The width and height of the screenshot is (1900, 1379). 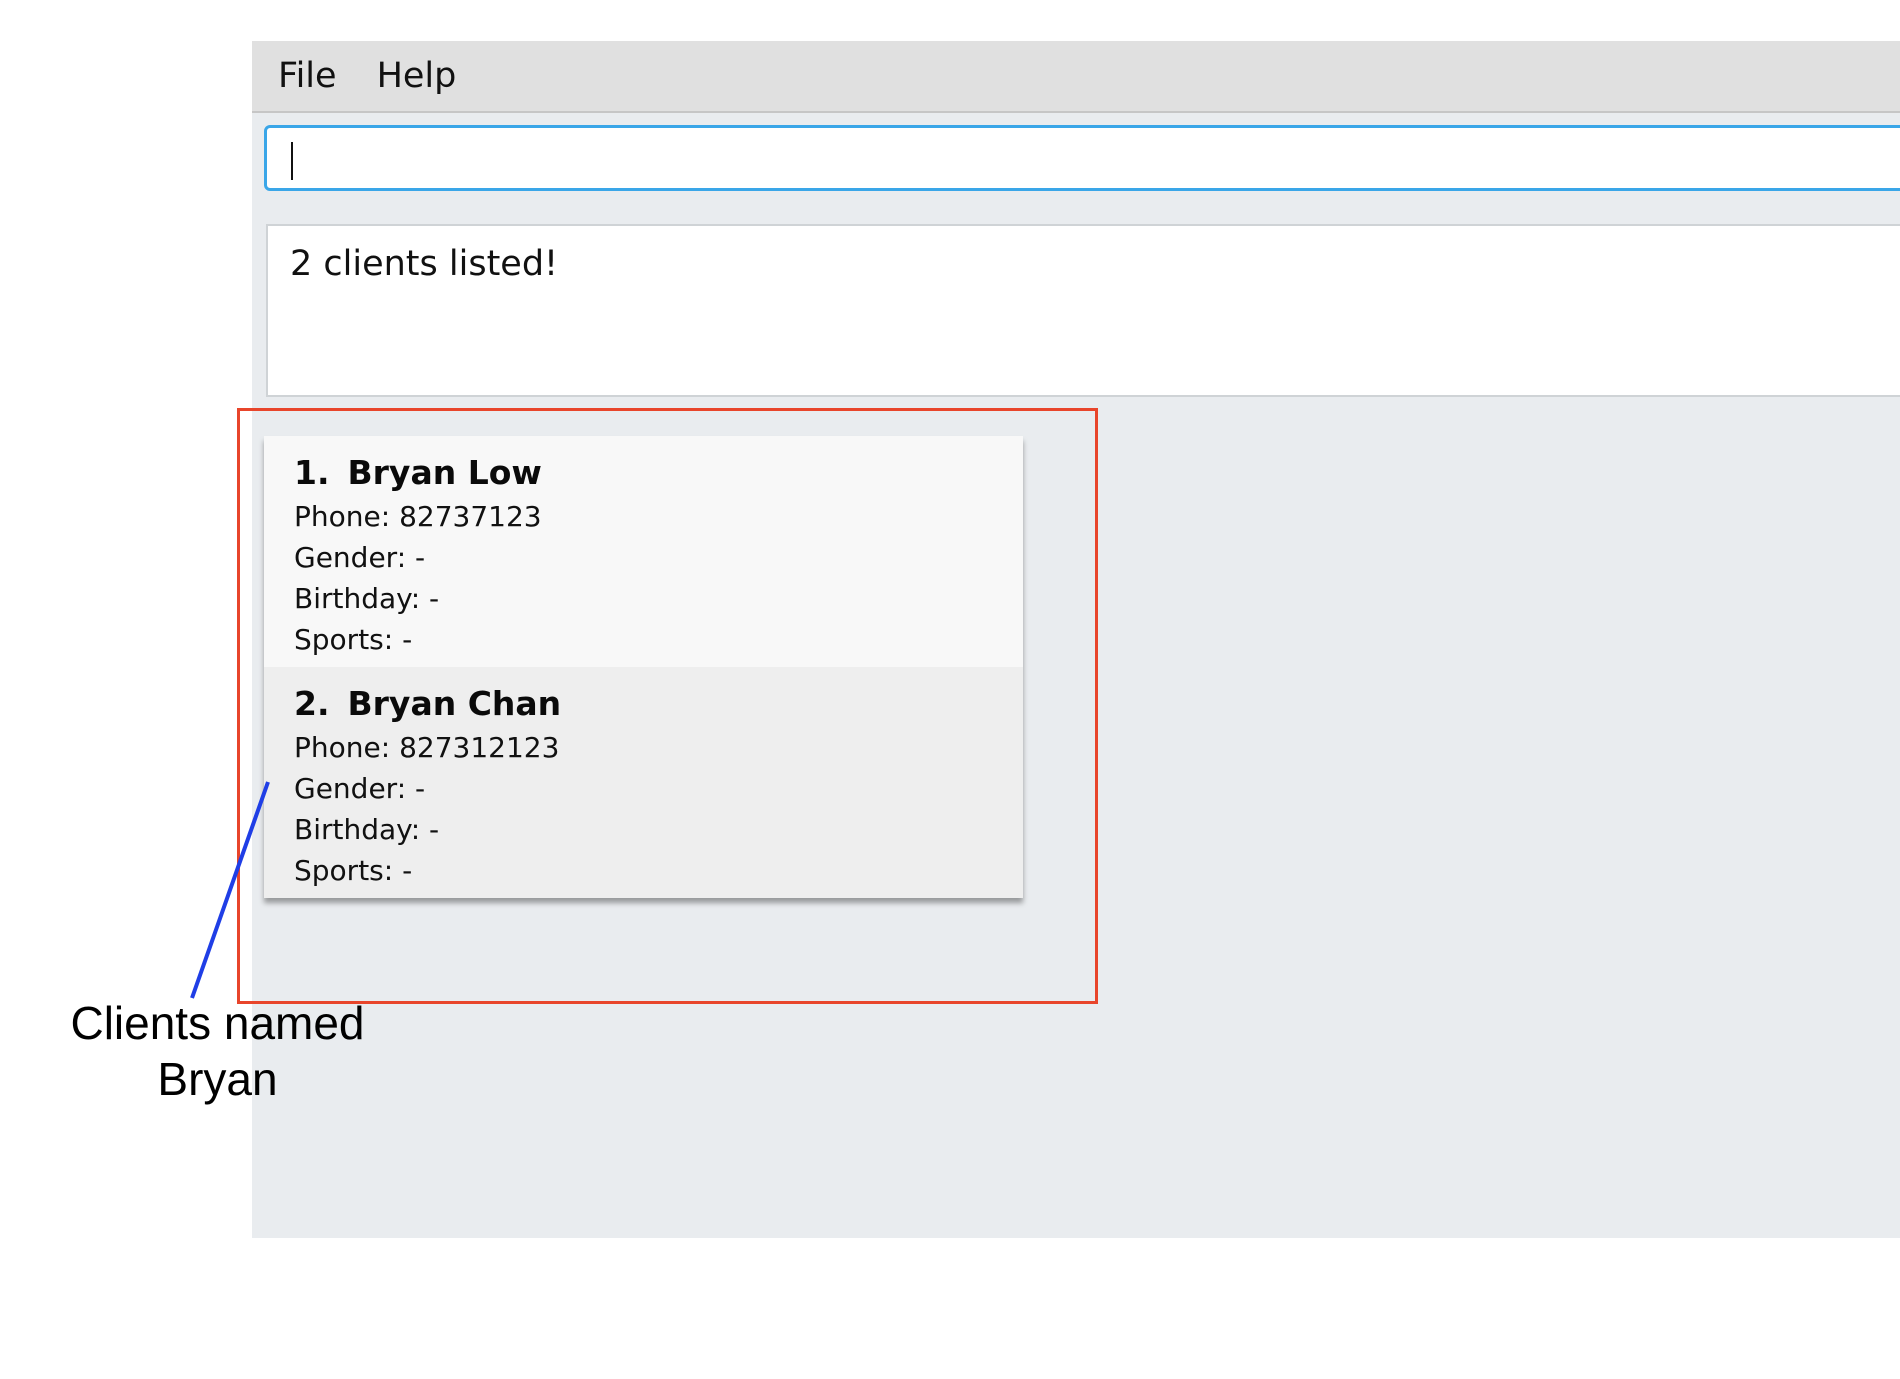 What do you see at coordinates (217, 1023) in the screenshot?
I see `annotation-line-1: Clients named` at bounding box center [217, 1023].